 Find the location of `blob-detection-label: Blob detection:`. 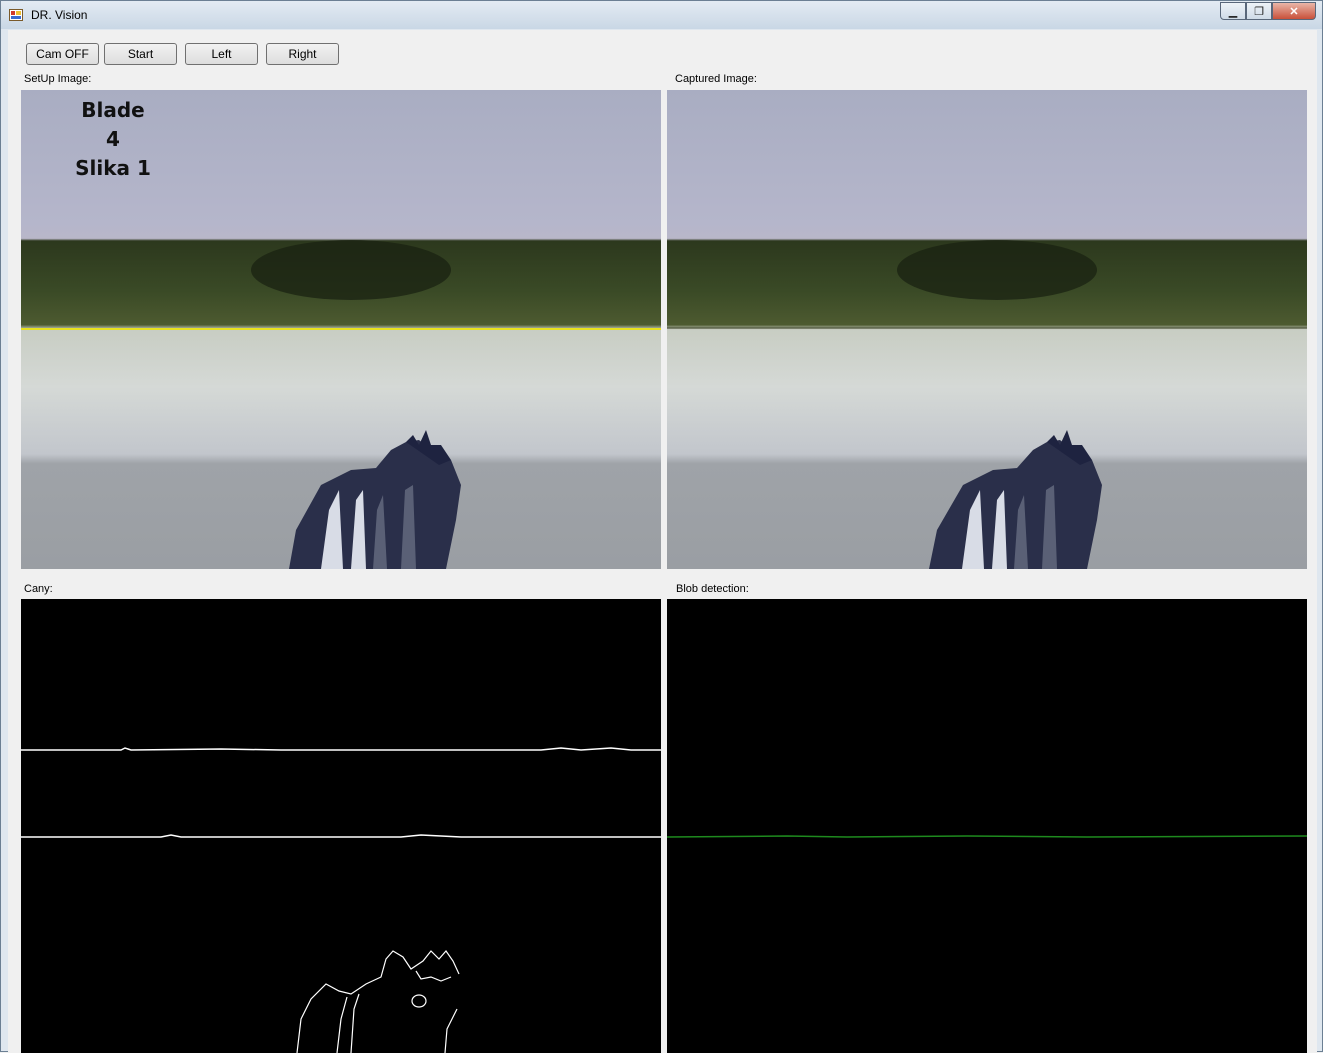

blob-detection-label: Blob detection: is located at coordinates (712, 589).